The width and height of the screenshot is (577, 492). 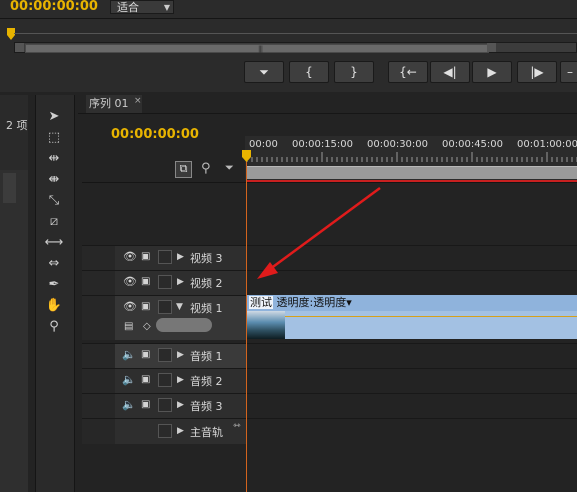 I want to click on fit-dropdown-label: 适合, so click(x=128, y=7).